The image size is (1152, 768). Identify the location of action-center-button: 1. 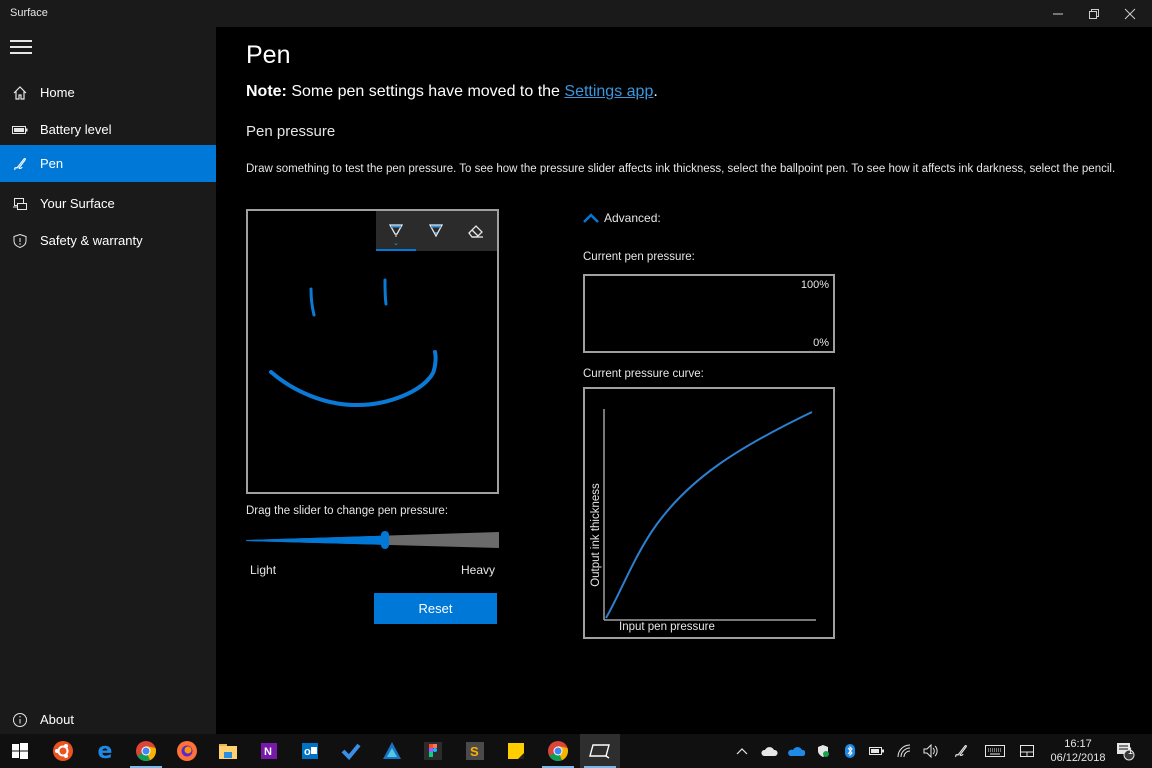
(1126, 751).